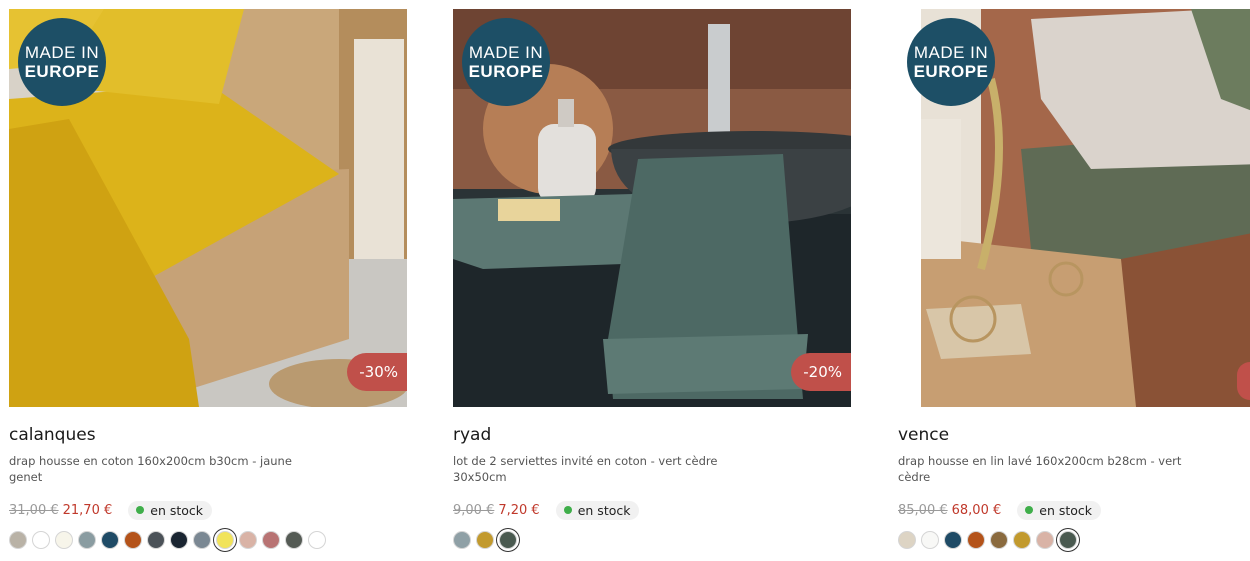 This screenshot has height=561, width=1250. Describe the element at coordinates (377, 372) in the screenshot. I see `discount-badge: -30%` at that location.